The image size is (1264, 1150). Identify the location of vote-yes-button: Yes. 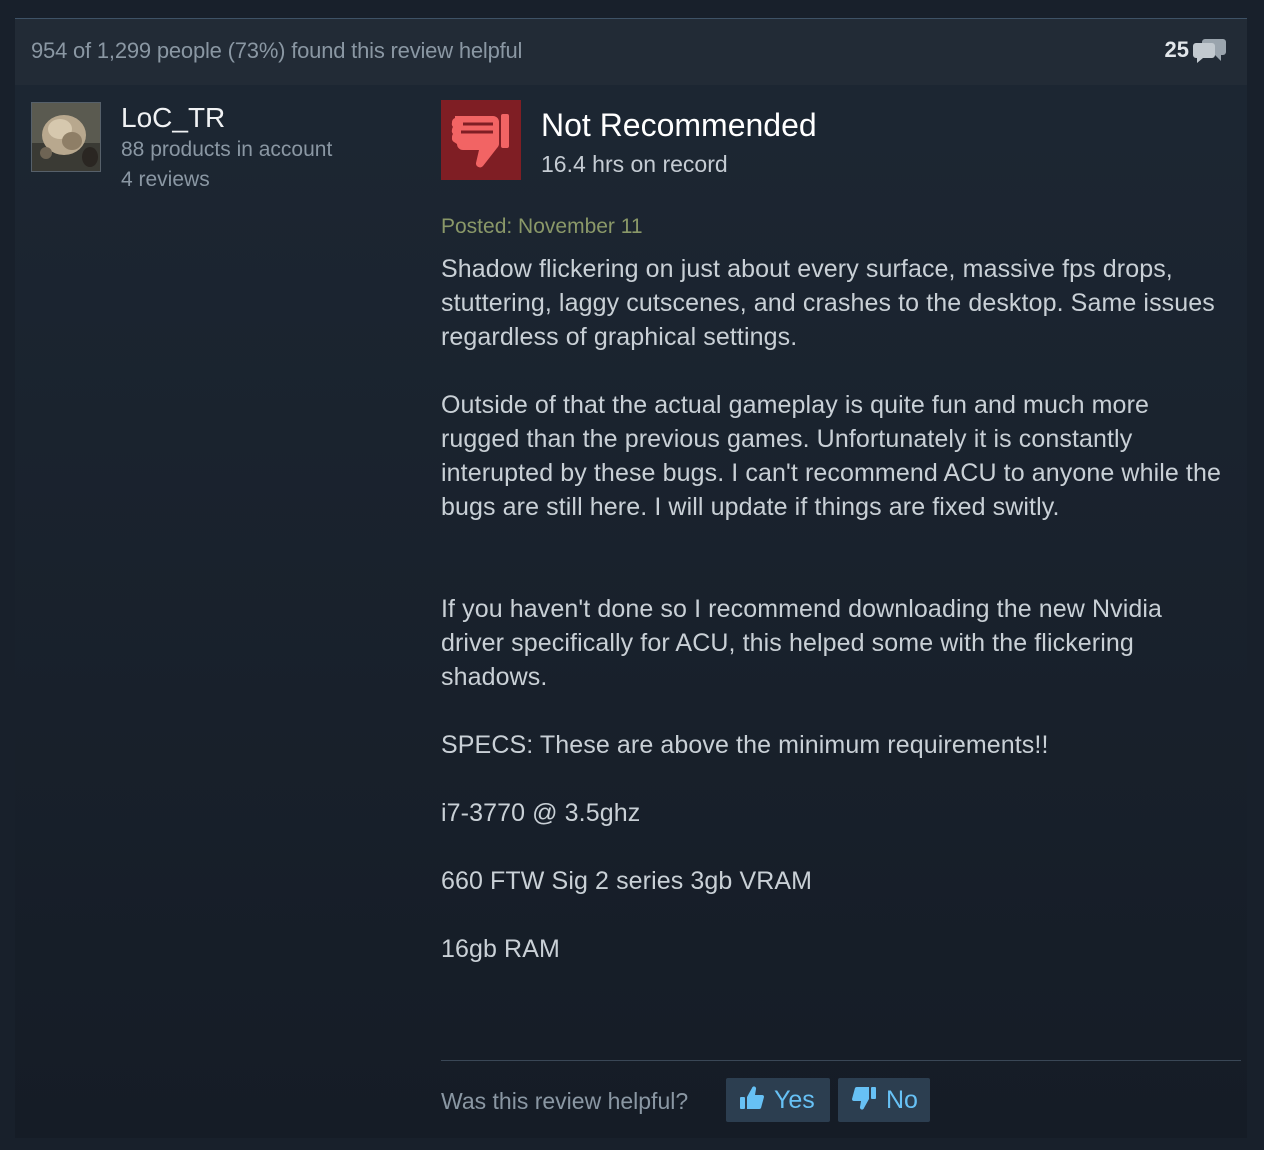
(778, 1100).